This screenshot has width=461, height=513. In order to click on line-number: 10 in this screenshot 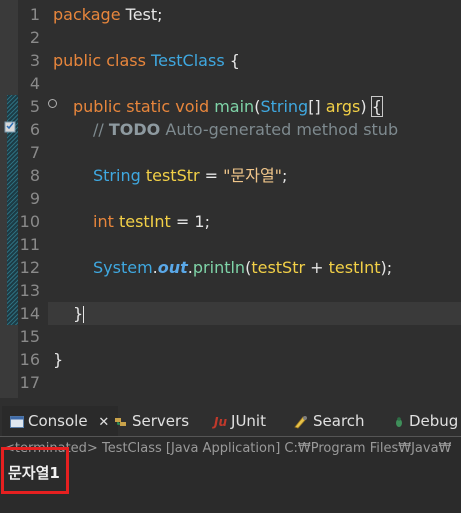, I will do `click(29, 221)`.